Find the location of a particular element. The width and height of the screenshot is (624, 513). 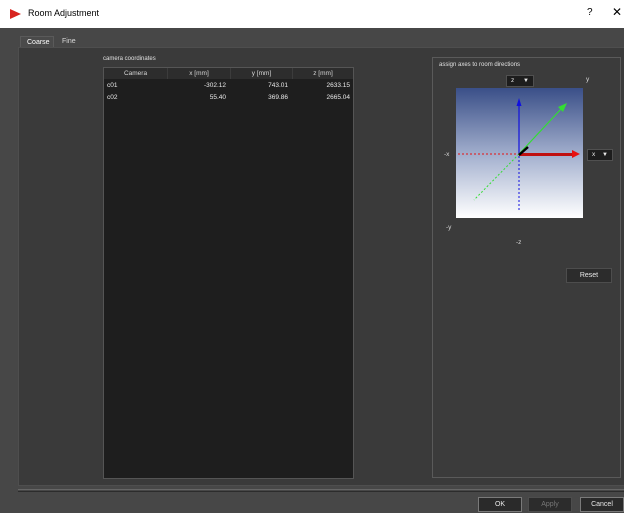

ok-button-label: OK is located at coordinates (500, 504).